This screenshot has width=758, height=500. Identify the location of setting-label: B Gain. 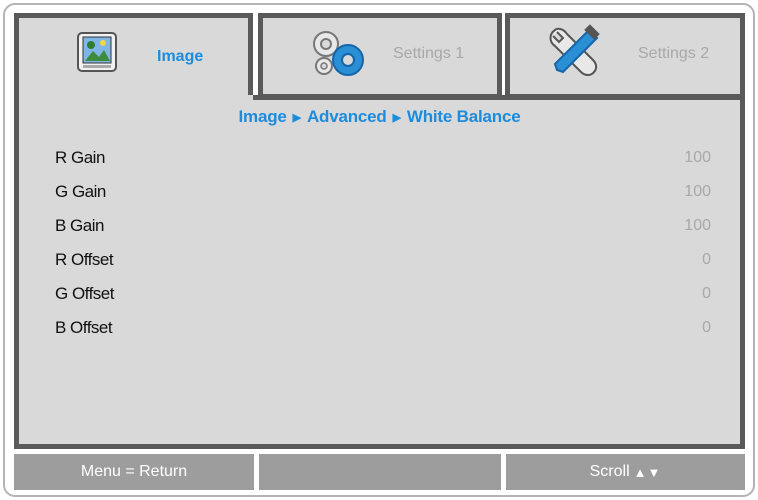
(79, 225).